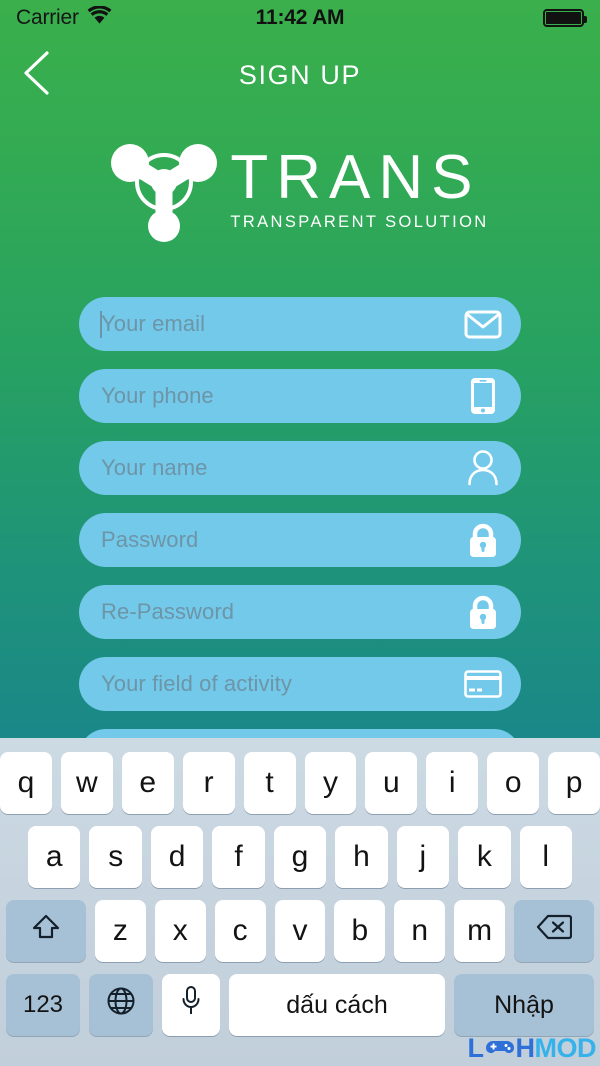  I want to click on status-bar-time: 11:42 AM, so click(300, 17).